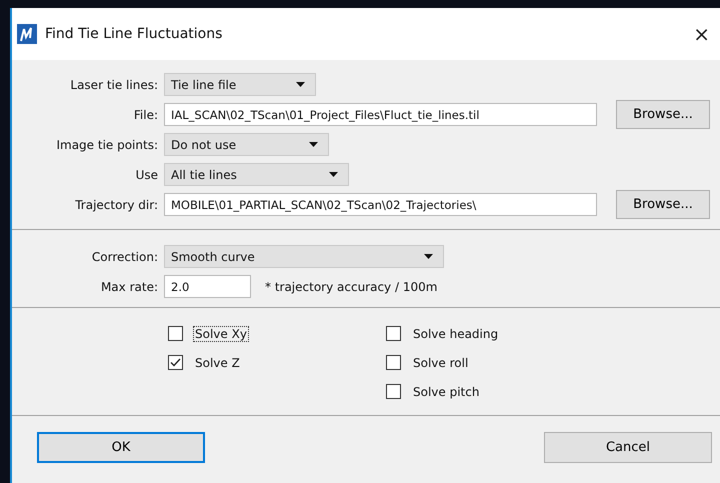  What do you see at coordinates (107, 145) in the screenshot?
I see `field-label: Image tie points:` at bounding box center [107, 145].